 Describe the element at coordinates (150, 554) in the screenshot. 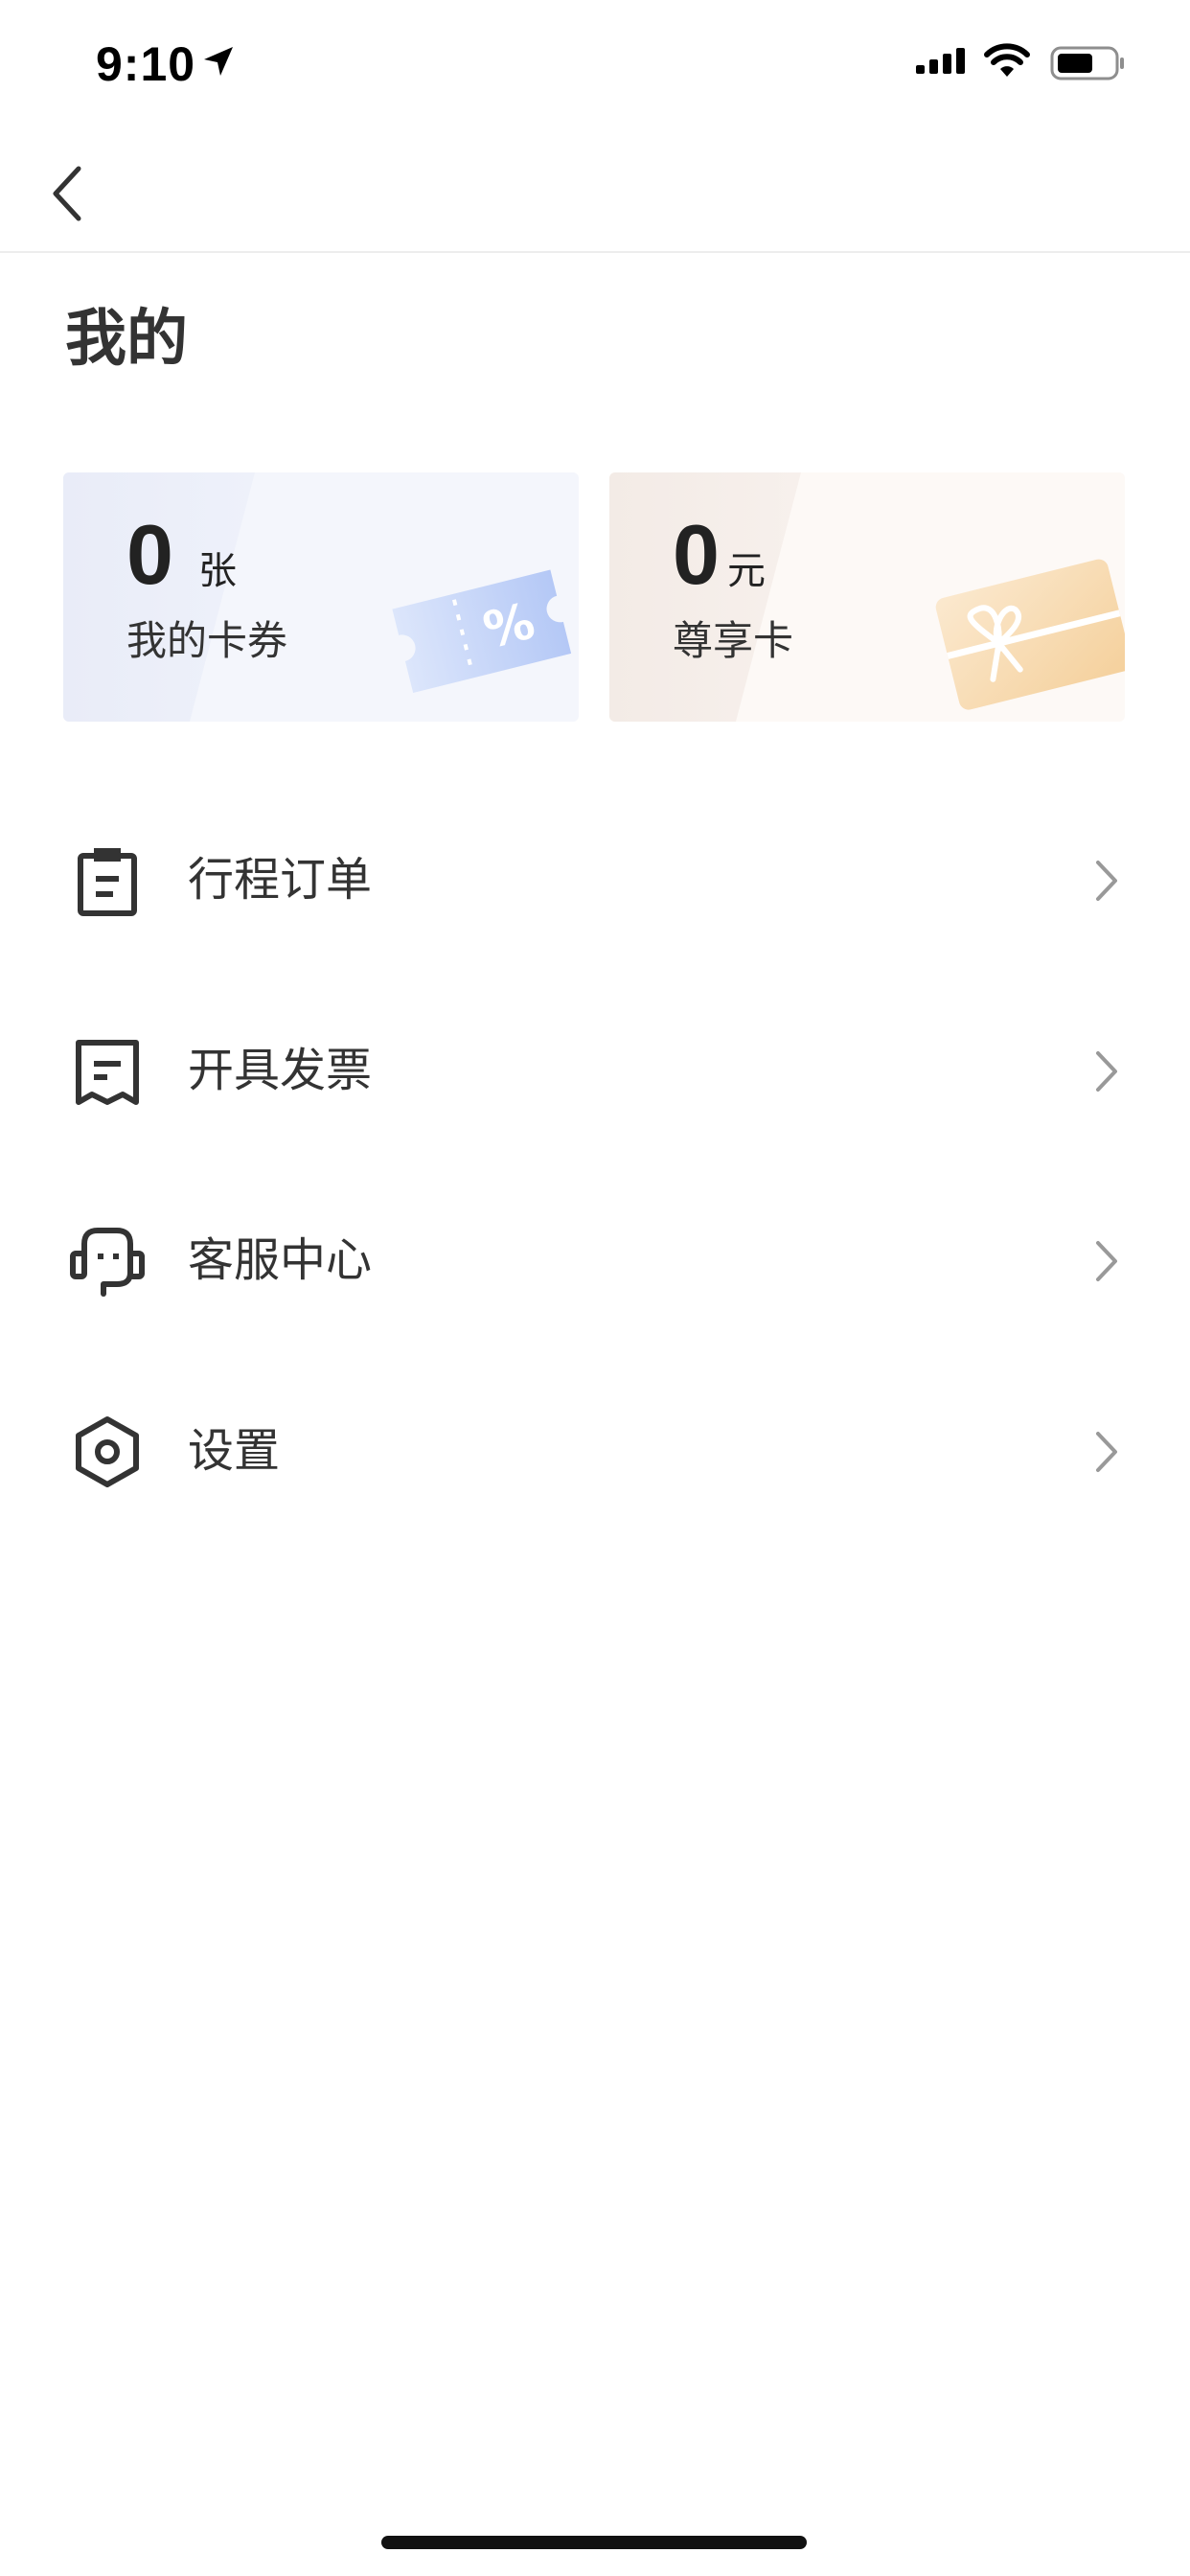

I see `coupon-count-value: 0` at that location.